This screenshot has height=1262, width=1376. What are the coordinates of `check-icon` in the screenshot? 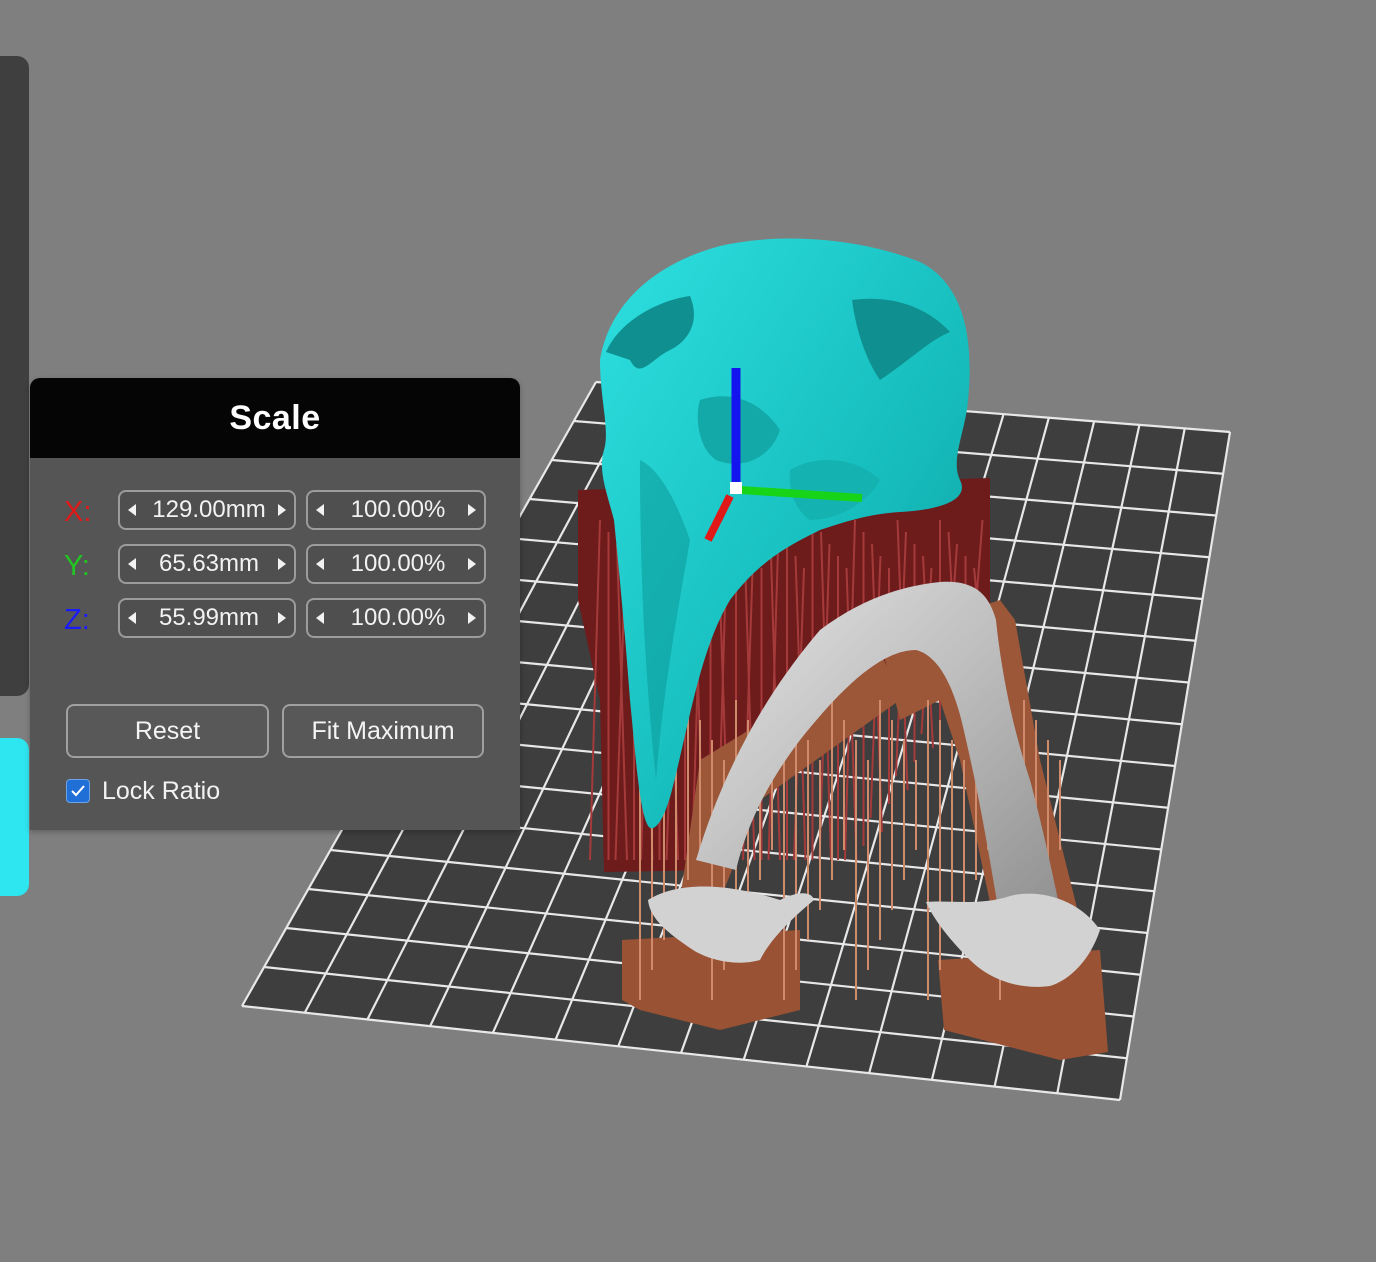 It's located at (78, 791).